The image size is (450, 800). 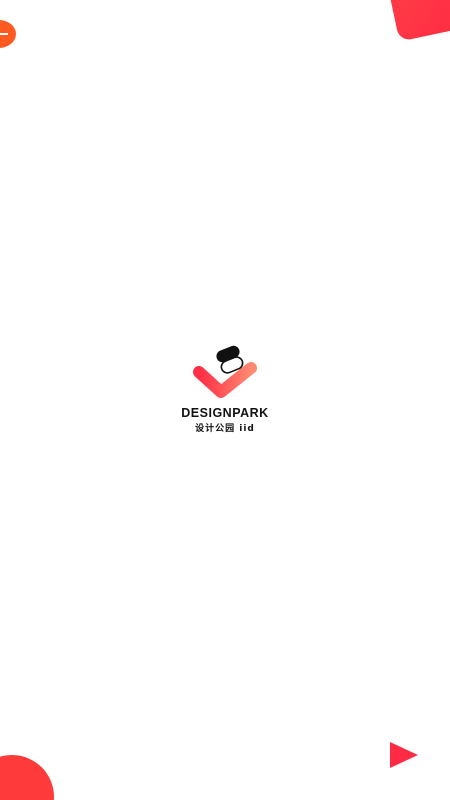 What do you see at coordinates (225, 371) in the screenshot?
I see `designpark-logo-icon` at bounding box center [225, 371].